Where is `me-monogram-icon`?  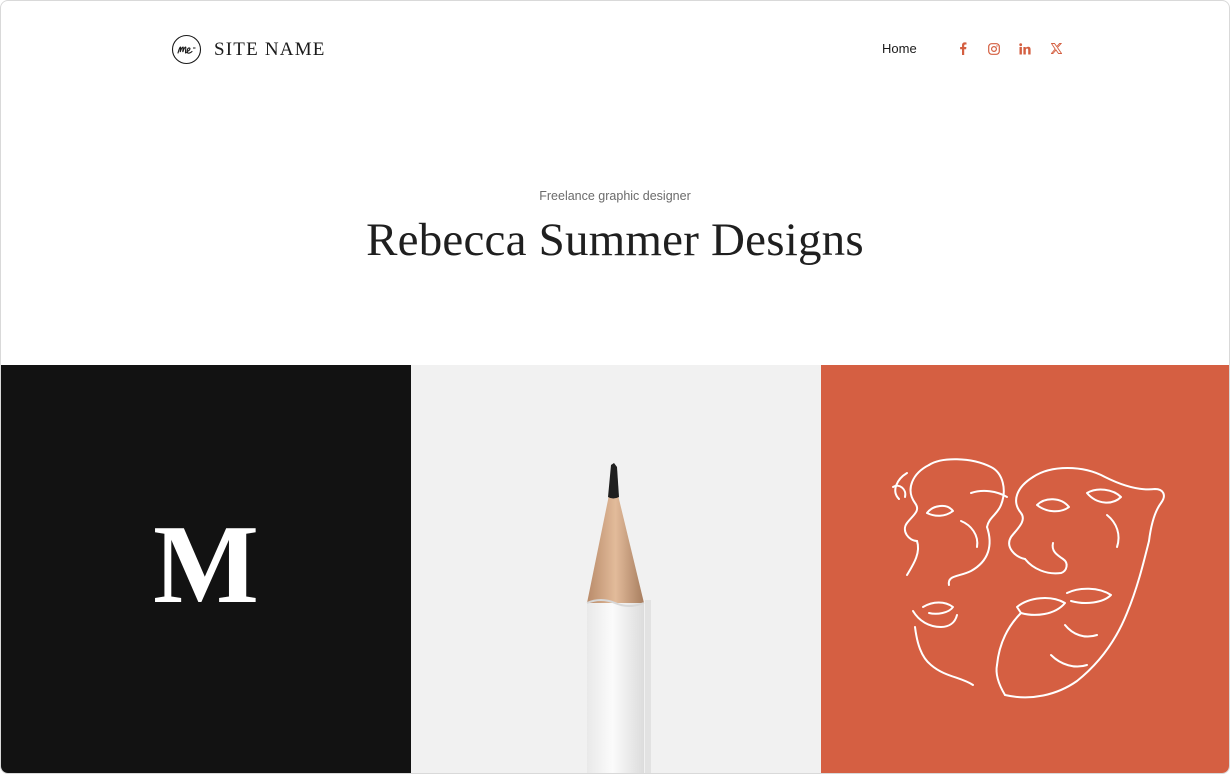
me-monogram-icon is located at coordinates (186, 49).